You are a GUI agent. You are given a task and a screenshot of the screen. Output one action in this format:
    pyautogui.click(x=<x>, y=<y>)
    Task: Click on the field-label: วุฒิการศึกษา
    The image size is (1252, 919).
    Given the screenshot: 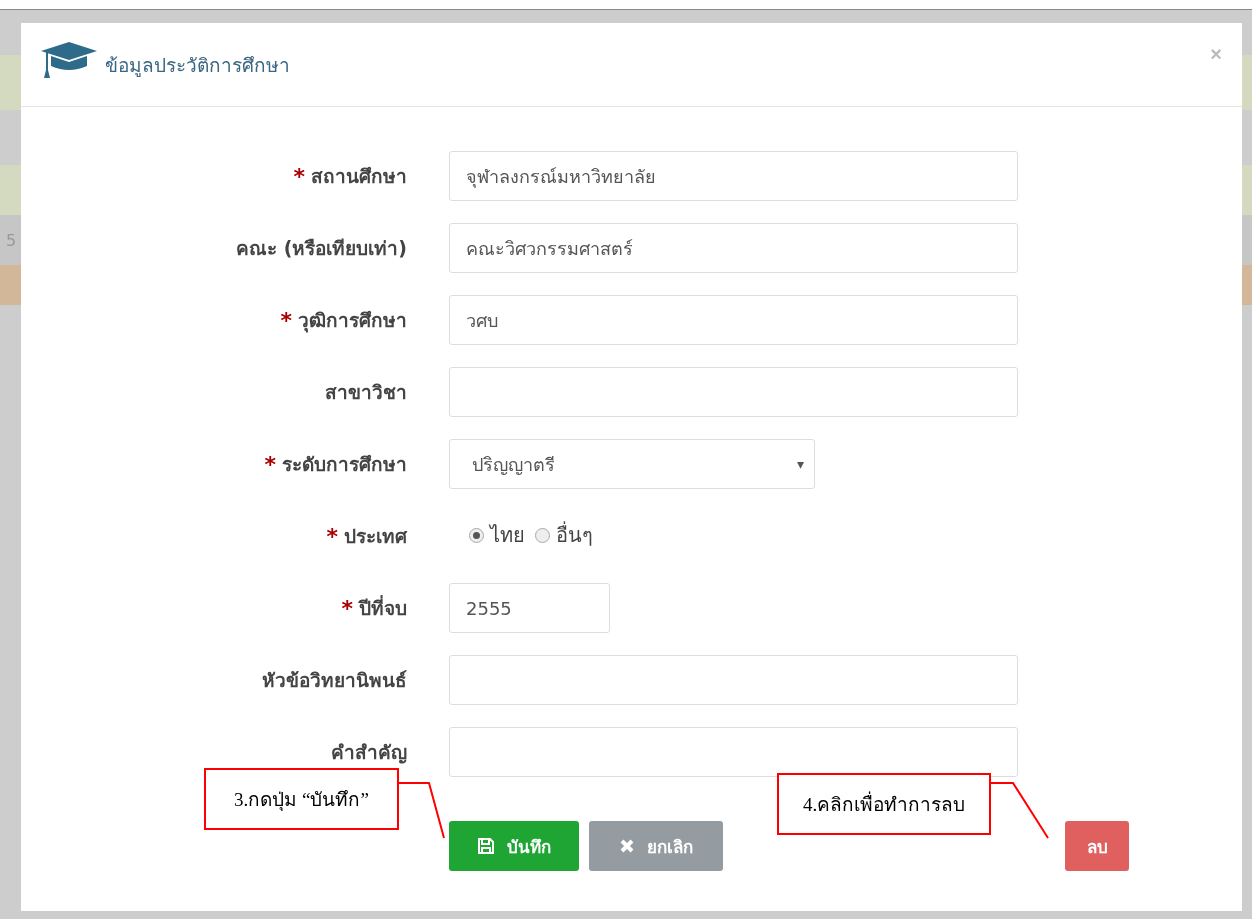 What is the action you would take?
    pyautogui.click(x=352, y=321)
    